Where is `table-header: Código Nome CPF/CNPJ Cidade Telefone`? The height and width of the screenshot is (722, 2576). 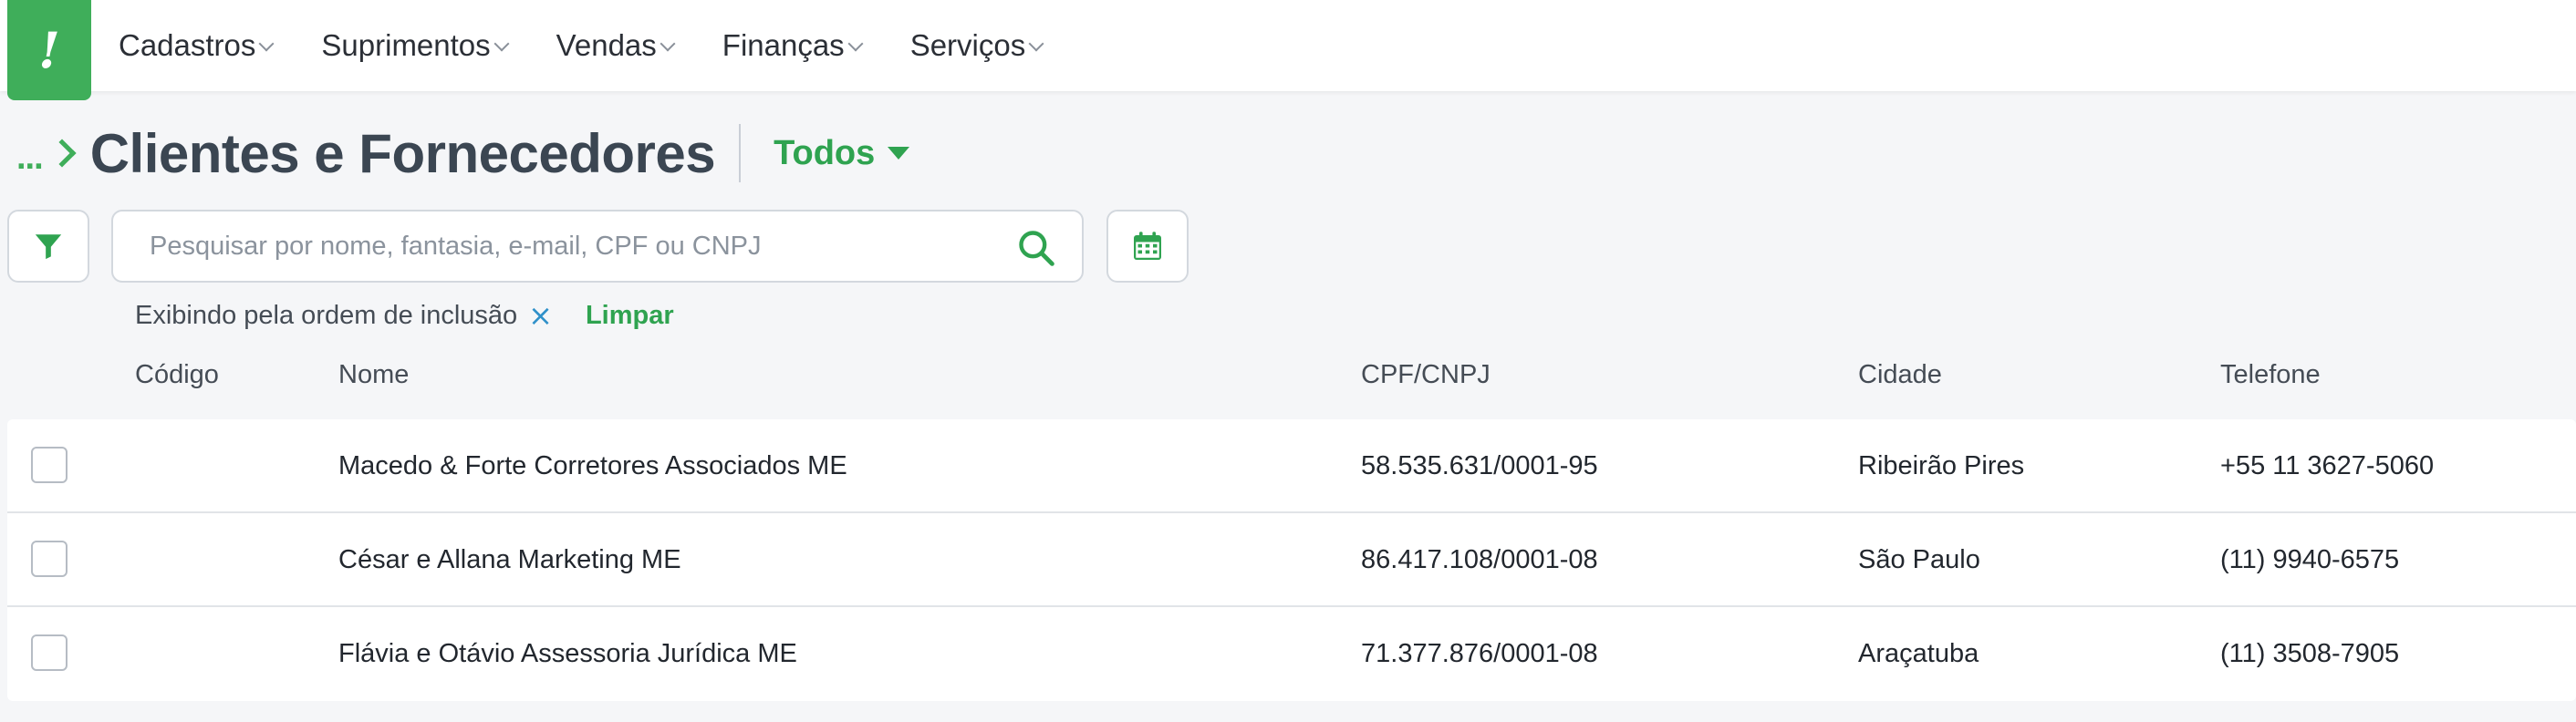
table-header: Código Nome CPF/CNPJ Cidade Telefone is located at coordinates (1288, 378).